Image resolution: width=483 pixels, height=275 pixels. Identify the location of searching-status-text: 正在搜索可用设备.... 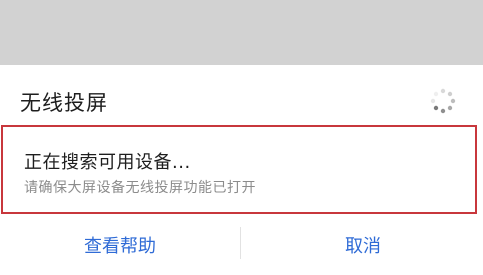
(107, 162).